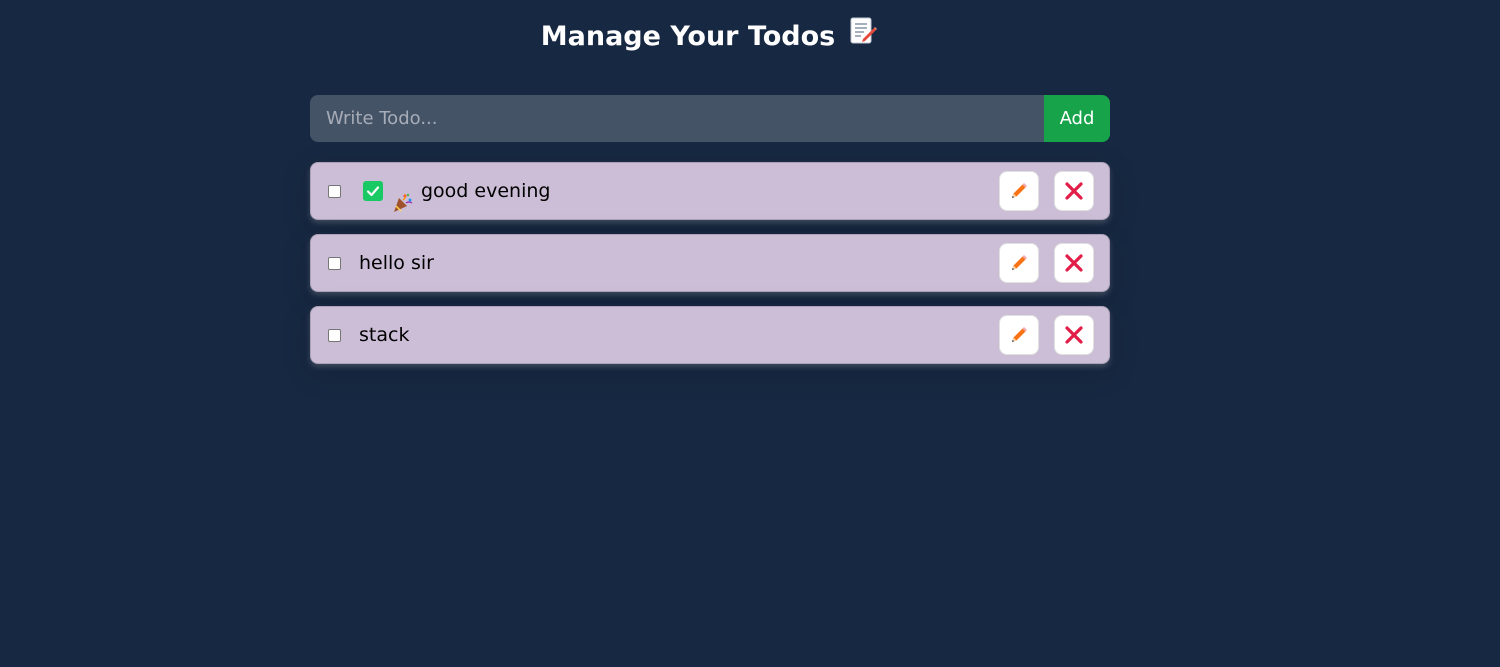 The image size is (1500, 667). I want to click on todo-input, so click(677, 118).